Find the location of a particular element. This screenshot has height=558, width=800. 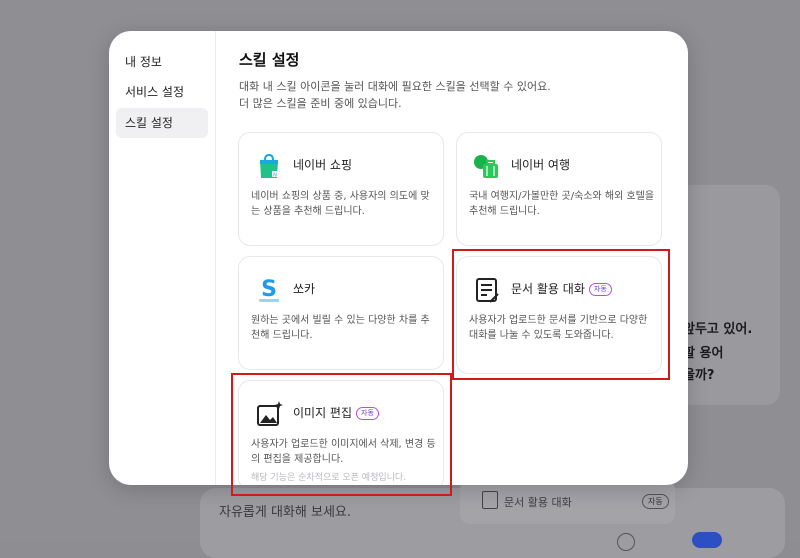

description-line-2: 더 많은 스킬을 준비 중에 있습니다. is located at coordinates (320, 103).